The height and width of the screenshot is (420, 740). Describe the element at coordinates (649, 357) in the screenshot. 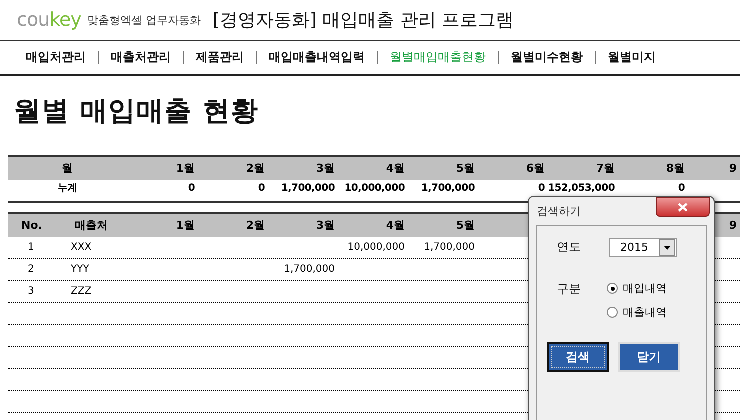

I see `close-dialog-button: 닫기` at that location.